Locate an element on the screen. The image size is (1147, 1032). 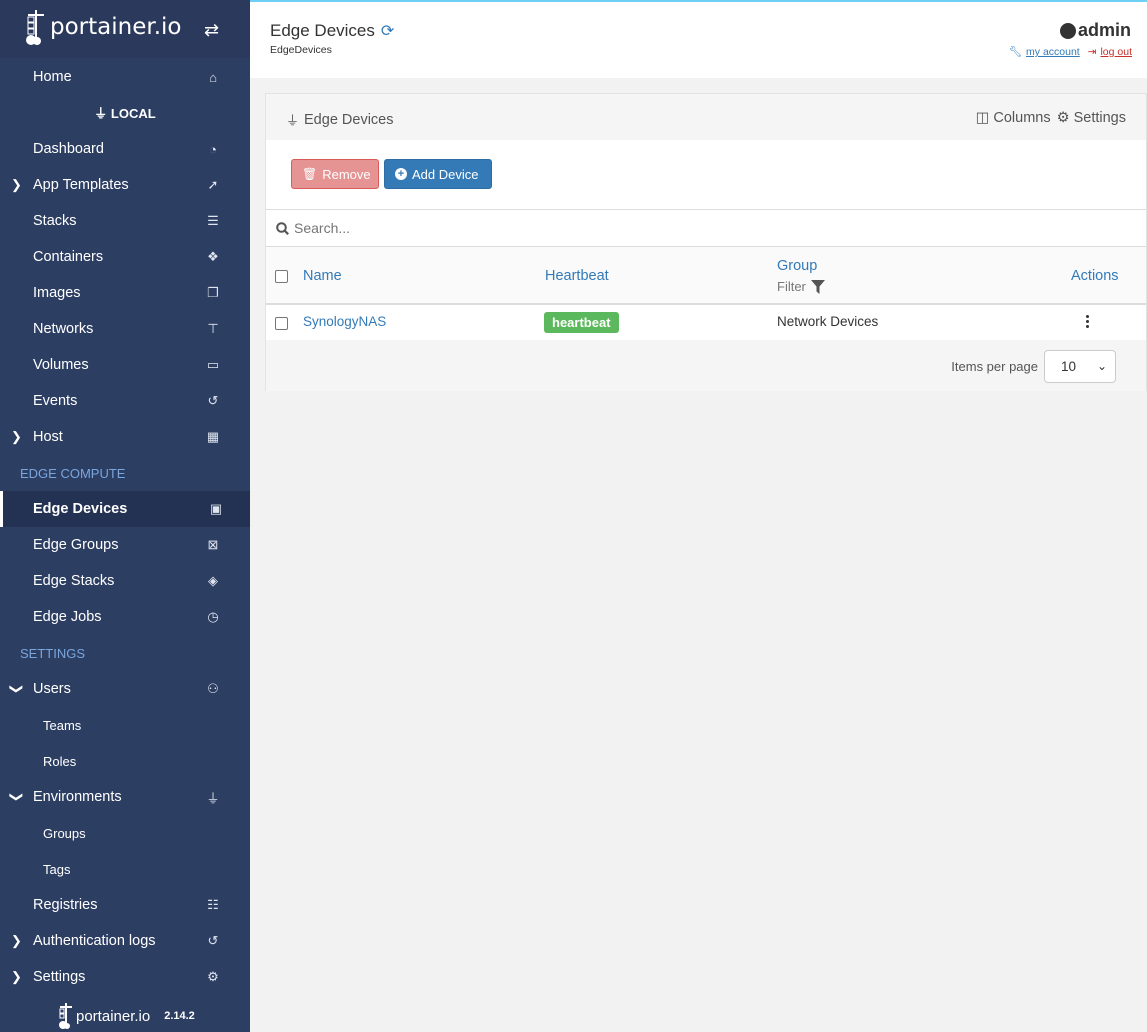
my-account-link: my account is located at coordinates (1053, 52).